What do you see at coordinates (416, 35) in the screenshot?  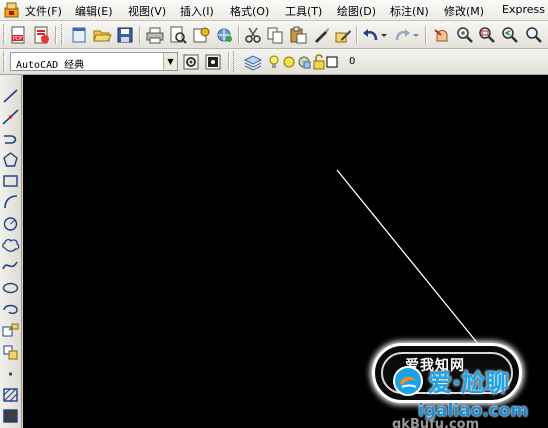 I see `redo-dropdown-icon` at bounding box center [416, 35].